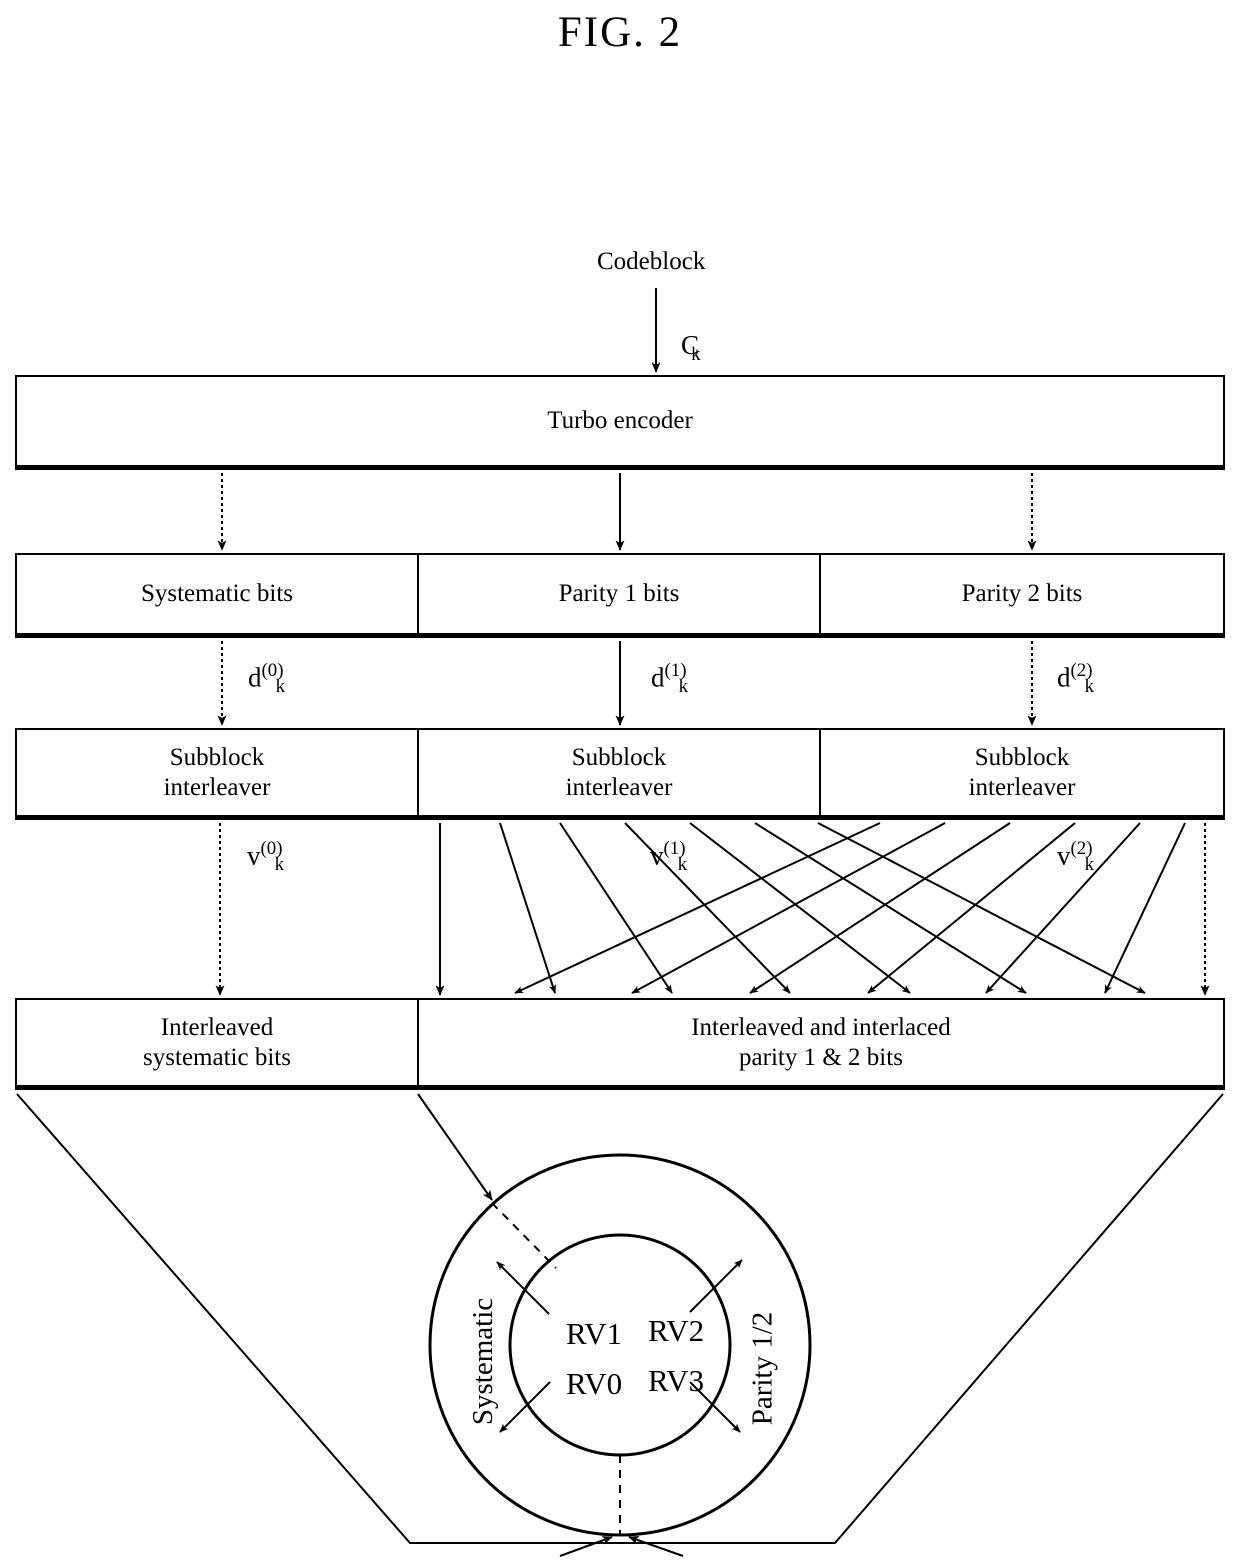 This screenshot has height=1564, width=1240. Describe the element at coordinates (254, 855) in the screenshot. I see `vk0-base: v` at that location.